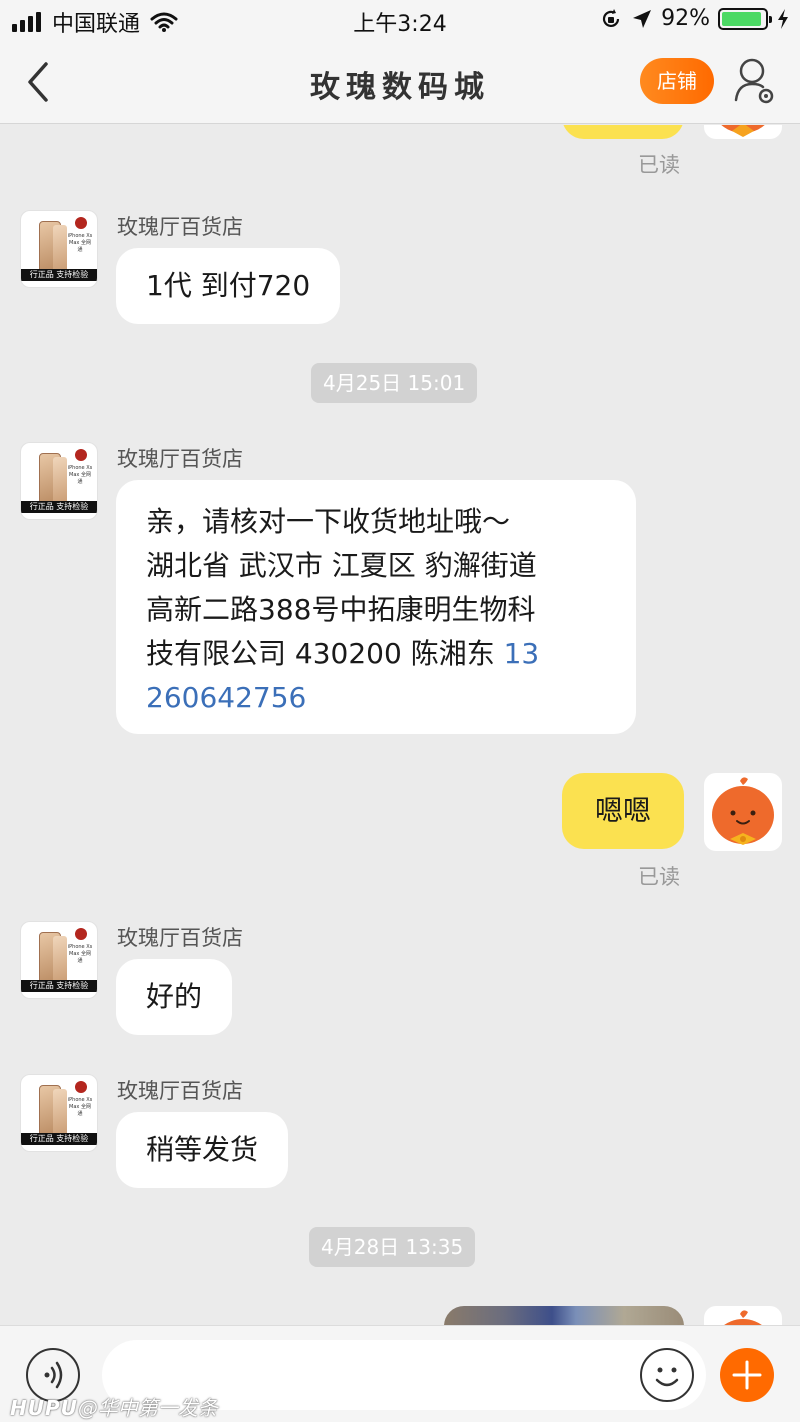 The height and width of the screenshot is (1422, 800). What do you see at coordinates (381, 698) in the screenshot?
I see `message-line: 260642756` at bounding box center [381, 698].